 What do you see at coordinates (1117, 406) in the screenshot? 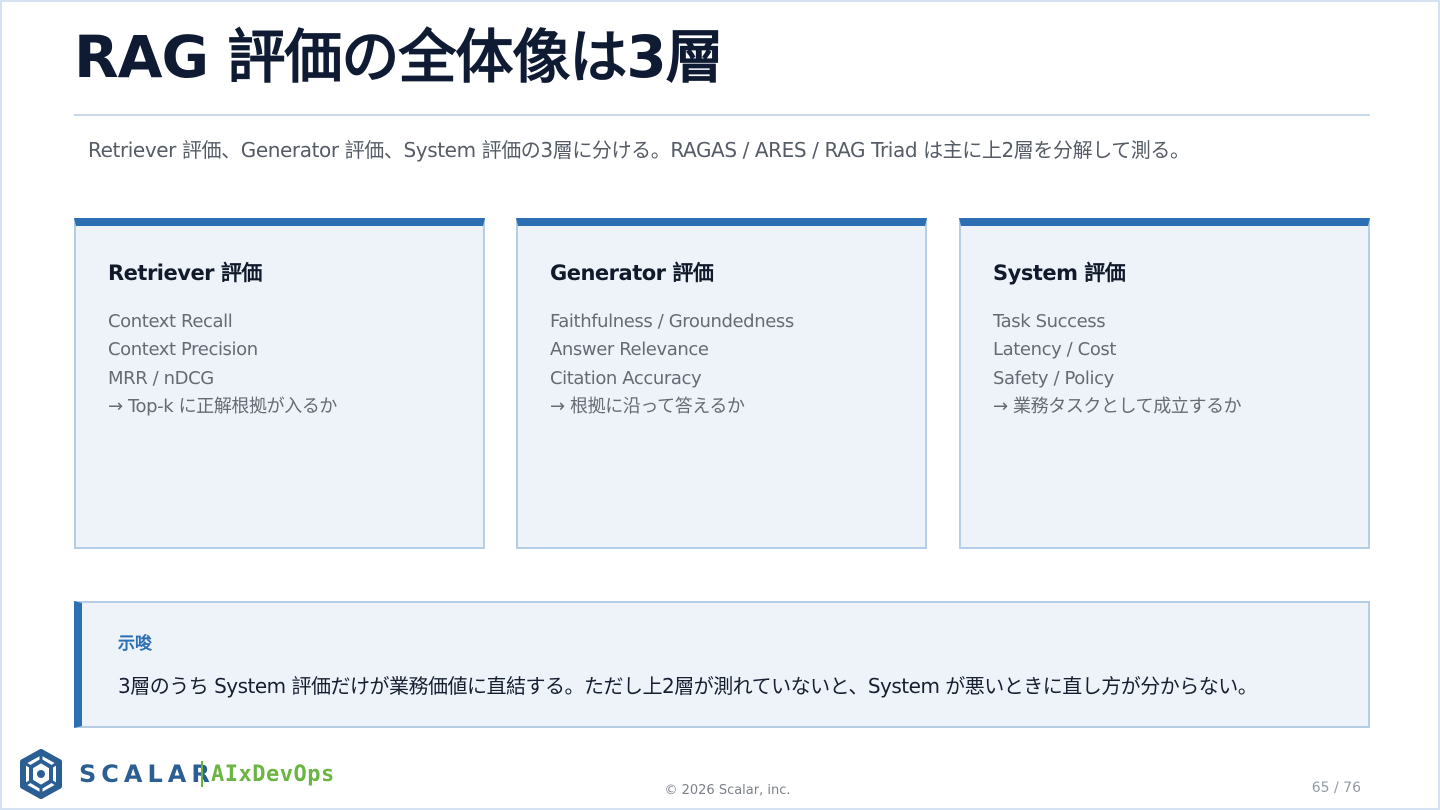
I see `list-item: → 業務タスクとして成立するか` at bounding box center [1117, 406].